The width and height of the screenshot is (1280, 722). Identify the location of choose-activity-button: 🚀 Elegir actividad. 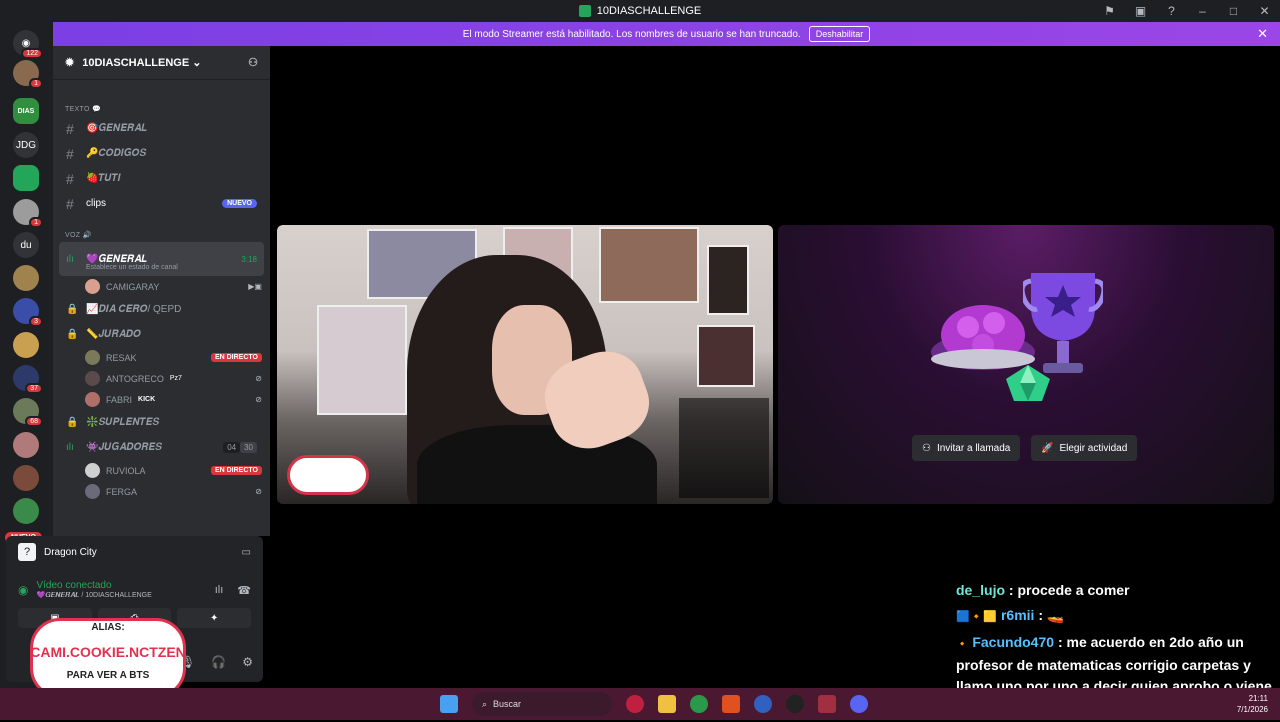
(1084, 448).